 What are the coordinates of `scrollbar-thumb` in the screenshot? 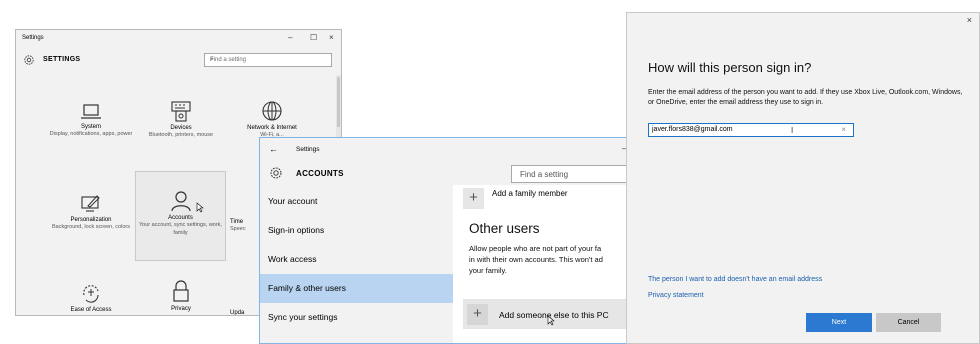 It's located at (338, 102).